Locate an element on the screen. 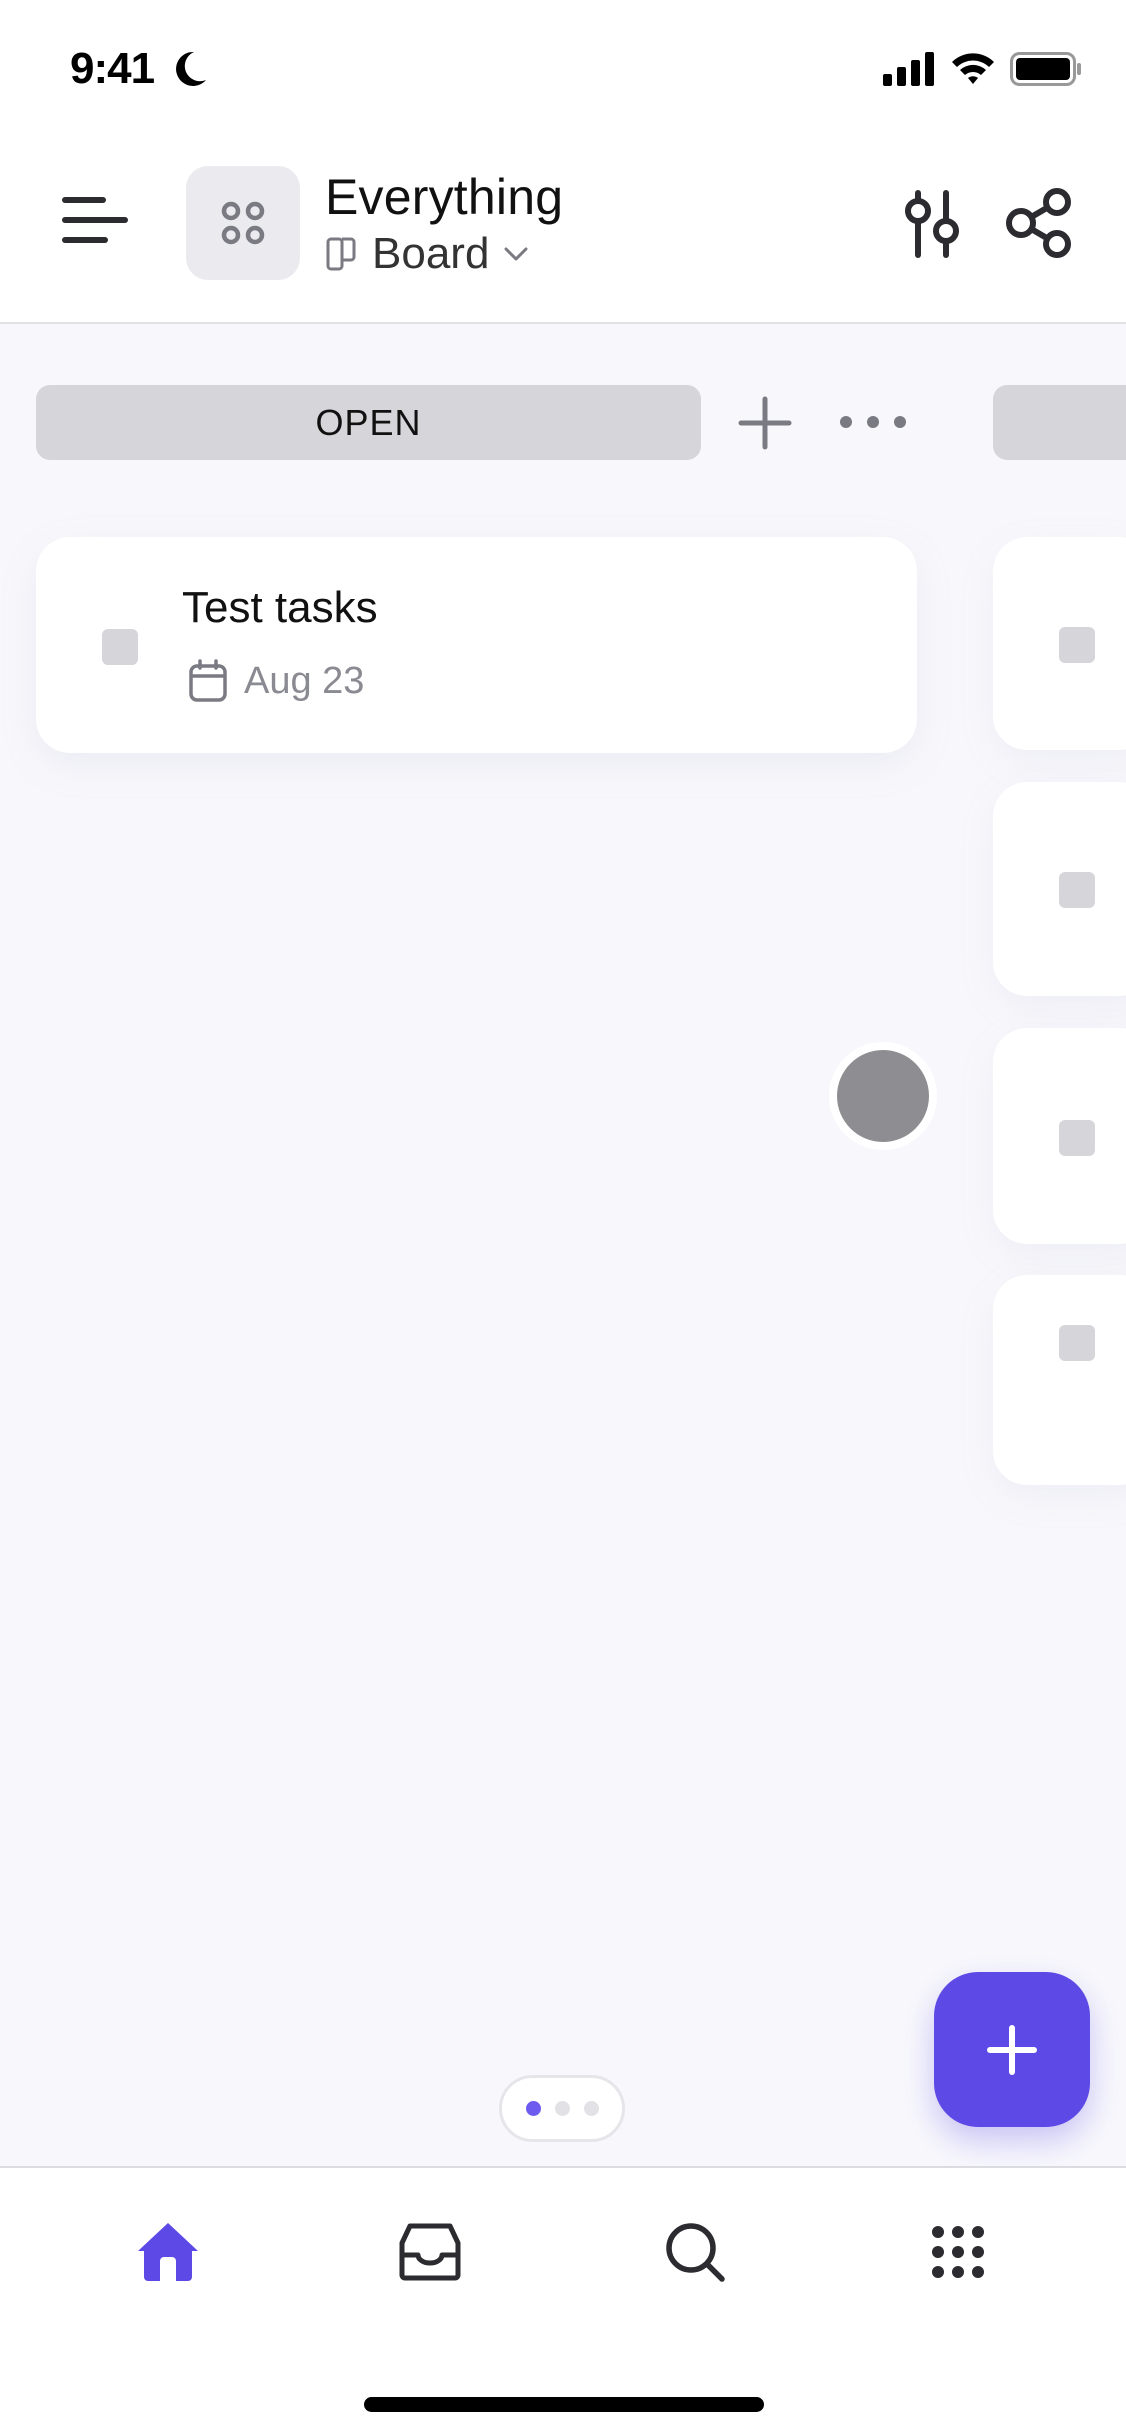  plus-icon is located at coordinates (1012, 2049).